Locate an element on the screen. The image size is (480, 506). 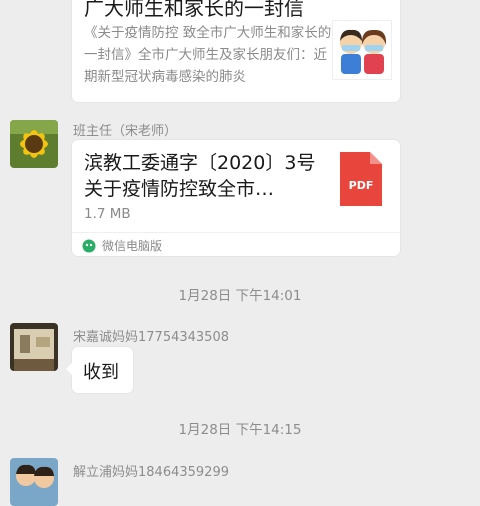
file-source-footer: 微信电脑版 is located at coordinates (236, 244).